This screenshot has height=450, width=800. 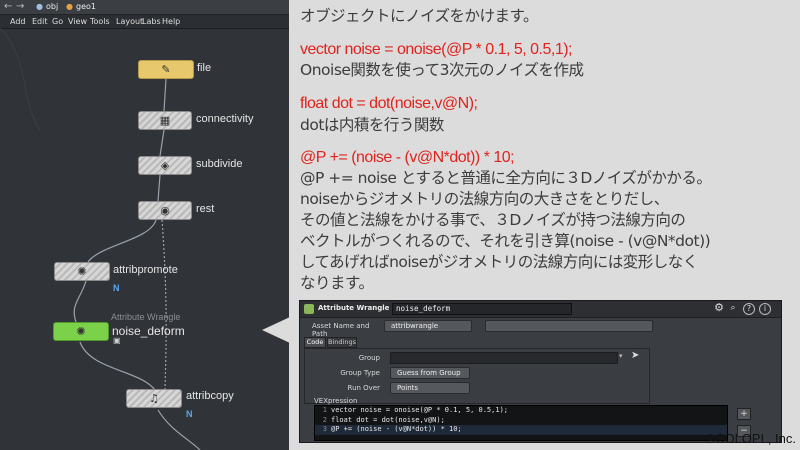 I want to click on node-subdivide: ◈, so click(x=165, y=165).